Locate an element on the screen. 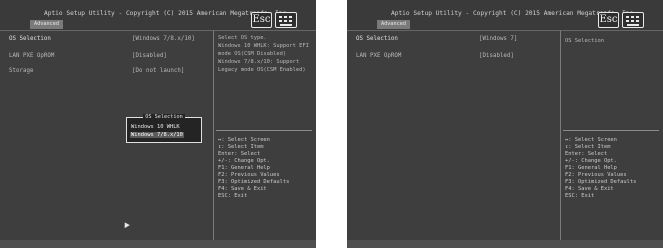 The height and width of the screenshot is (248, 663). setting-label-storage: Storage is located at coordinates (21, 71).